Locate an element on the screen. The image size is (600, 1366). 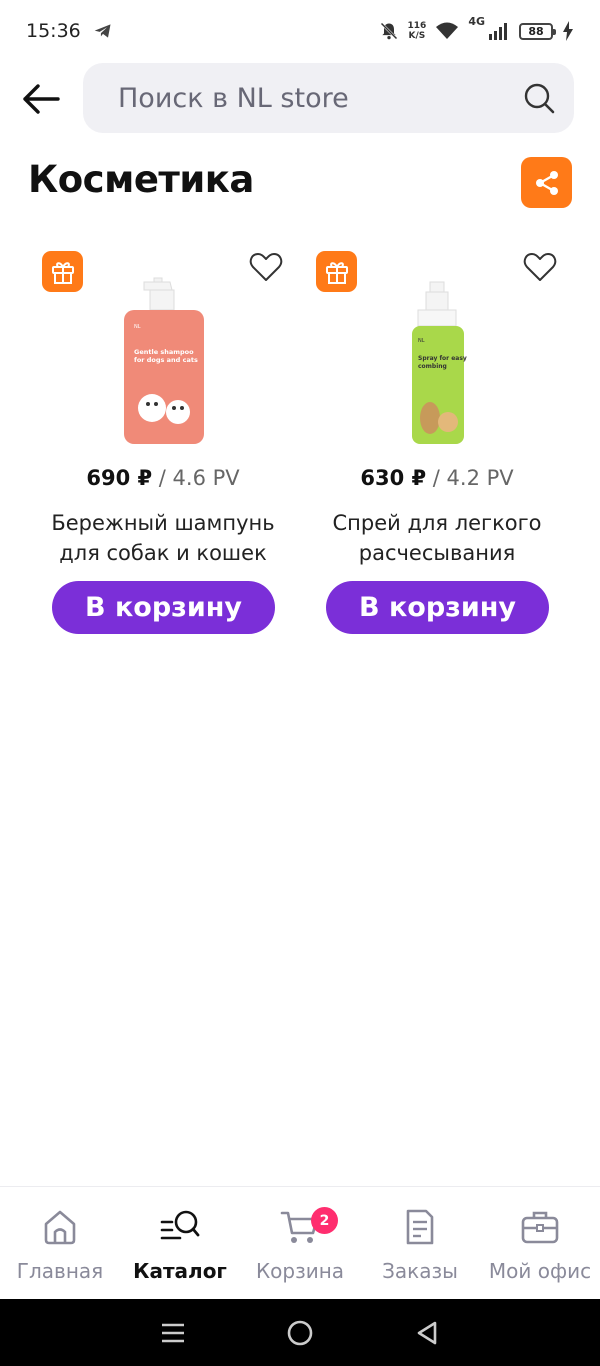
nav-label: Главная is located at coordinates (60, 1271).